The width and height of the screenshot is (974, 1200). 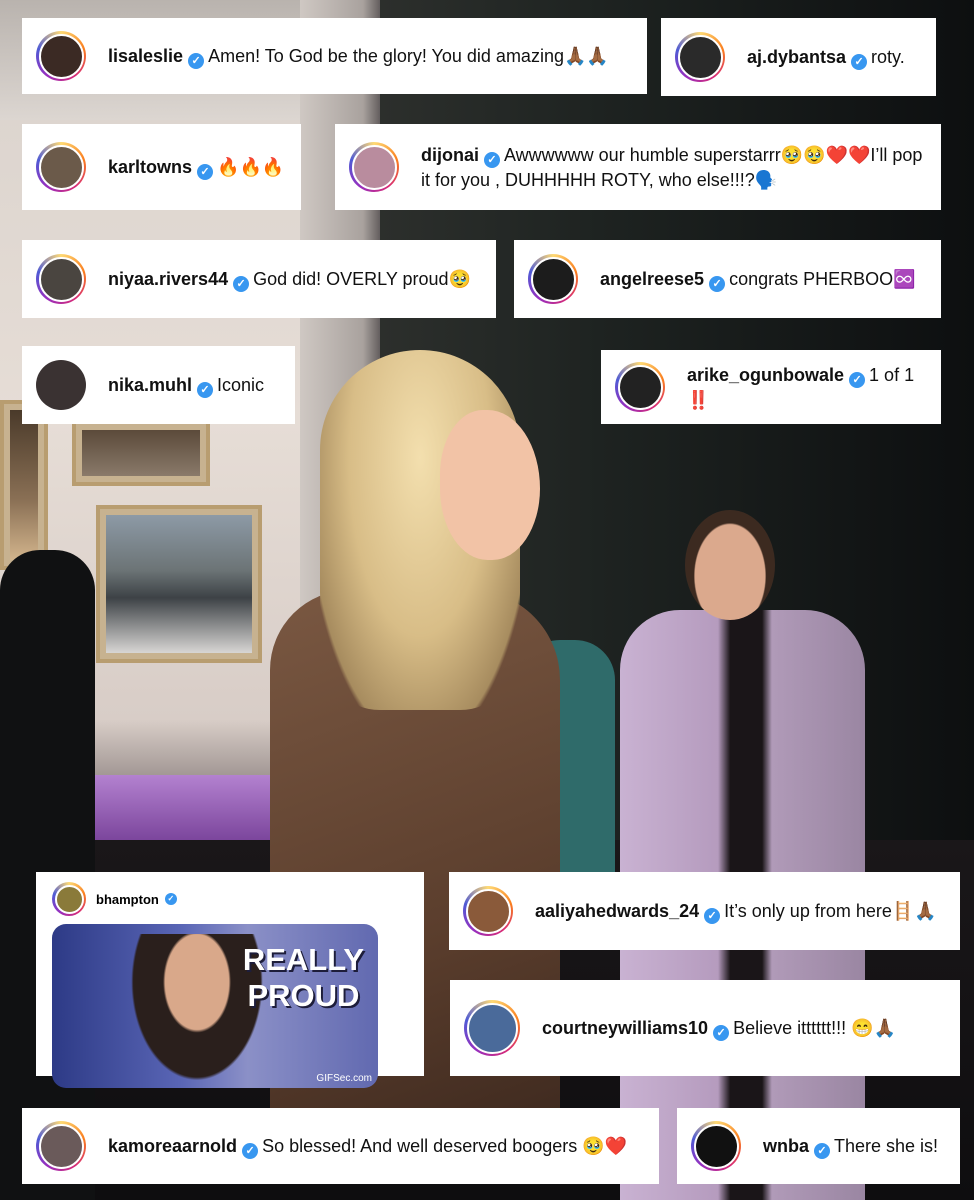 I want to click on wall-frame-left, so click(x=24, y=485).